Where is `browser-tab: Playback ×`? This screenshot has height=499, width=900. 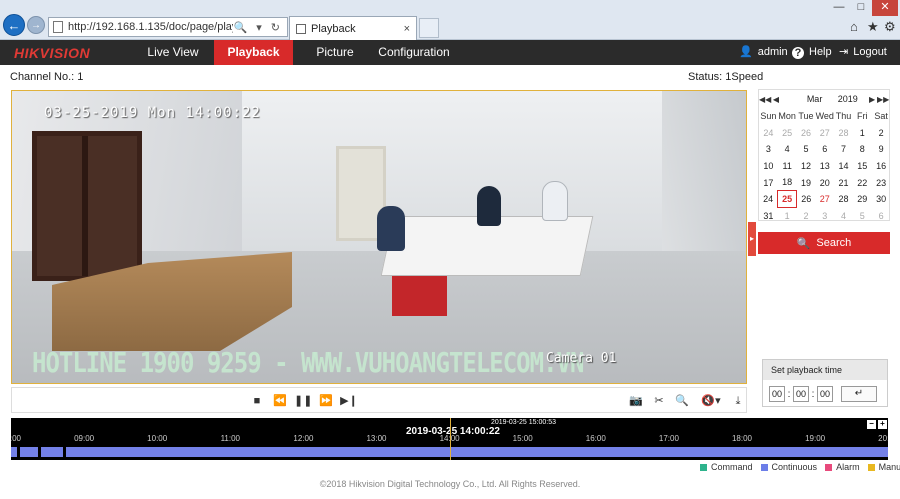
browser-tab: Playback × is located at coordinates (353, 28).